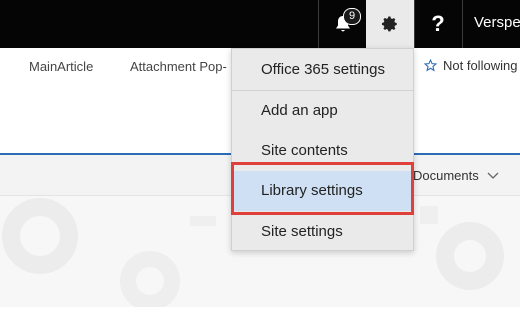  I want to click on follow-button: Not following, so click(470, 65).